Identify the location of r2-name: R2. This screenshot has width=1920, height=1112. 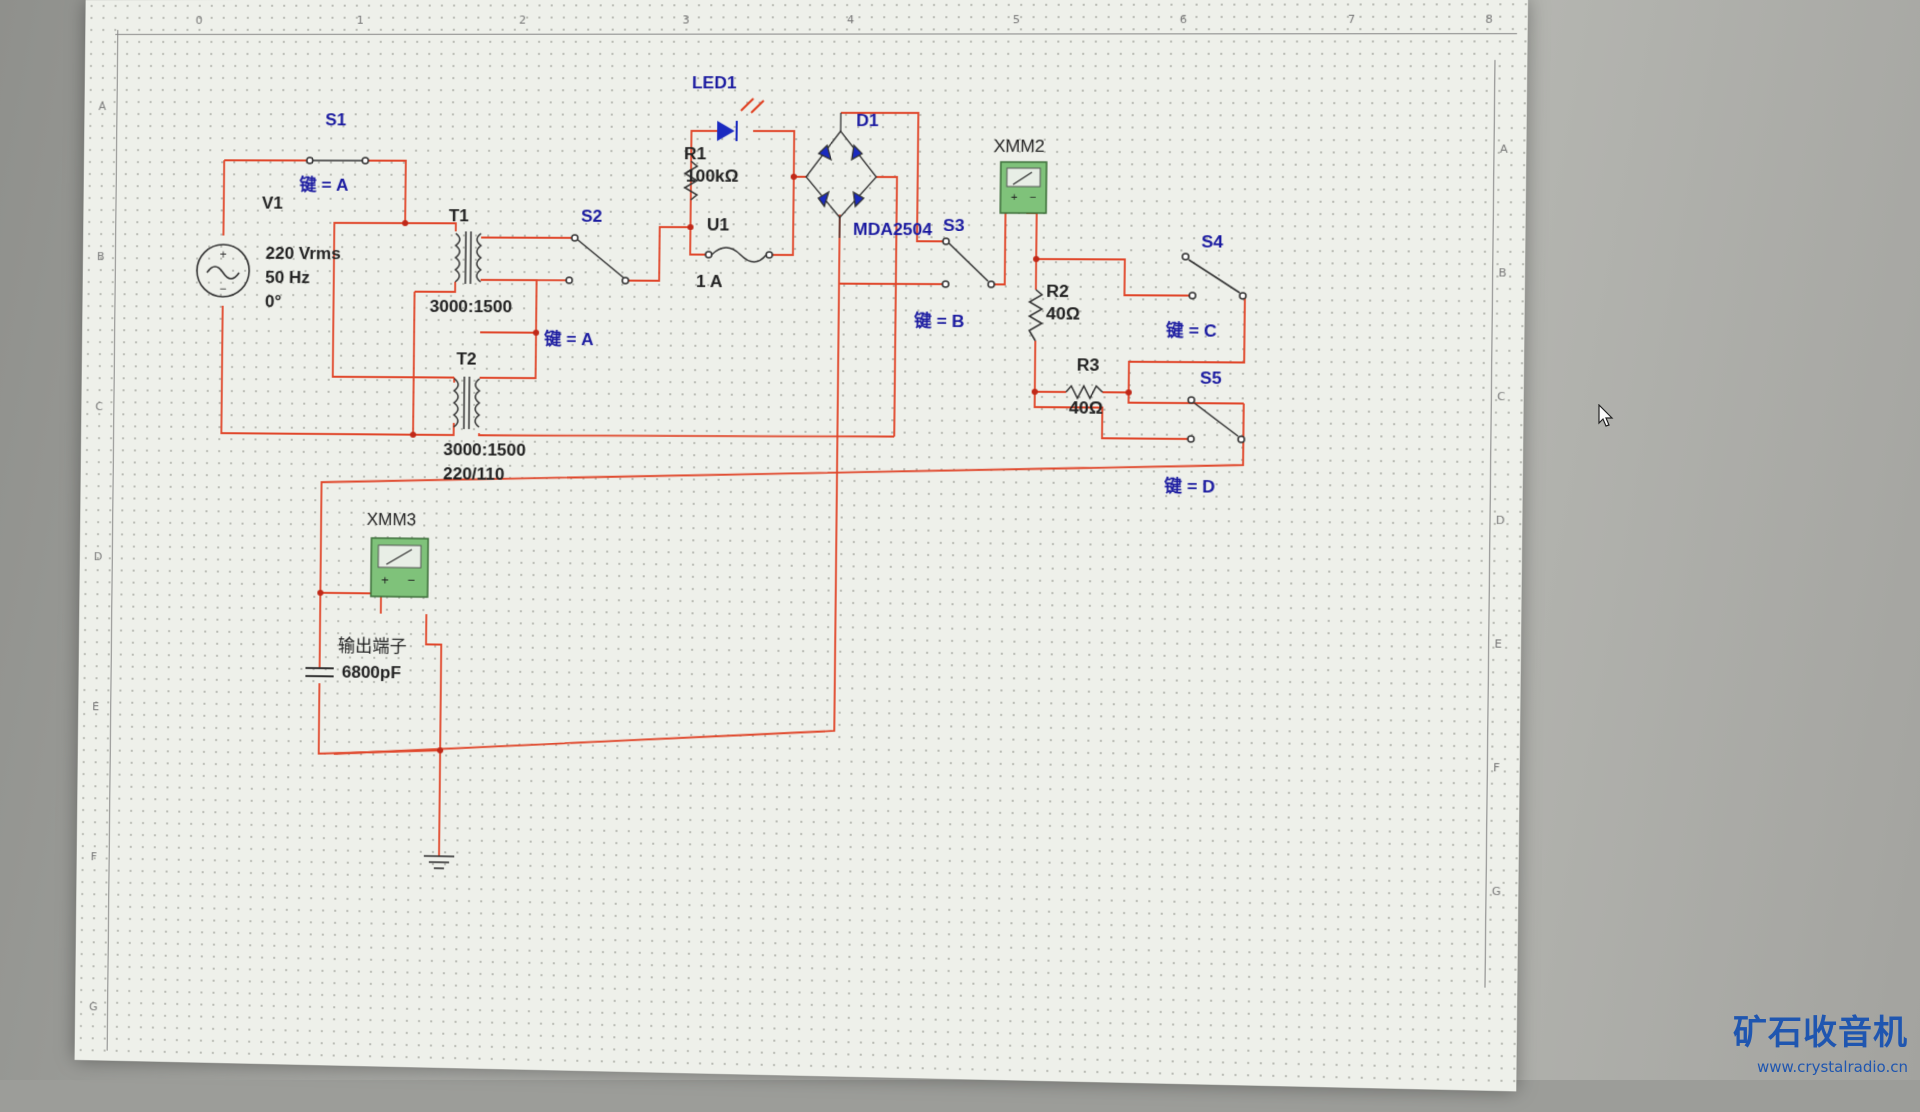
(1057, 292).